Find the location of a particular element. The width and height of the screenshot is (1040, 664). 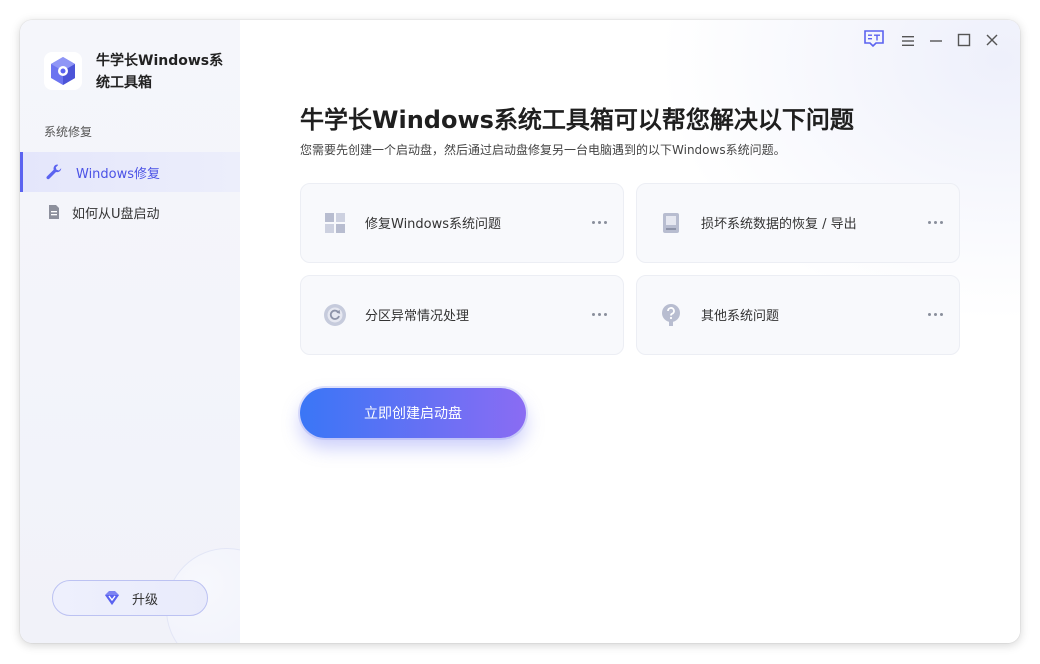

drive-icon is located at coordinates (671, 223).